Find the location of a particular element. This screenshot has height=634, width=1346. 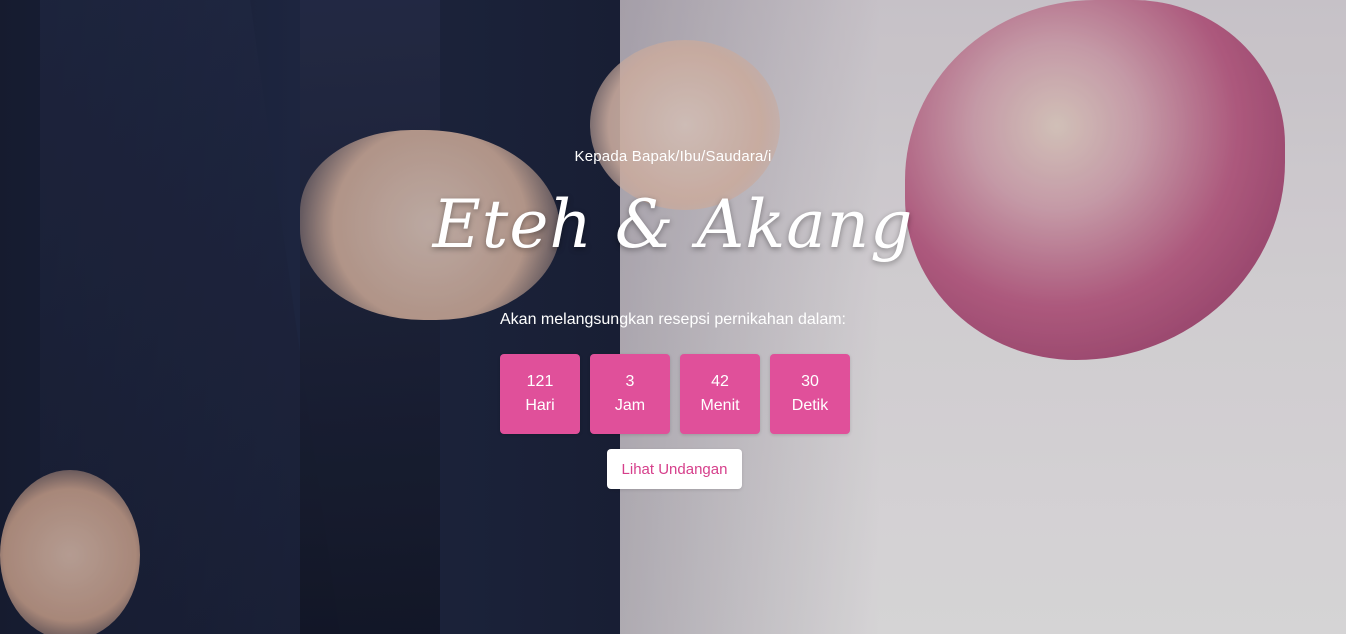

countdown-minutes-label: Menit is located at coordinates (720, 405).